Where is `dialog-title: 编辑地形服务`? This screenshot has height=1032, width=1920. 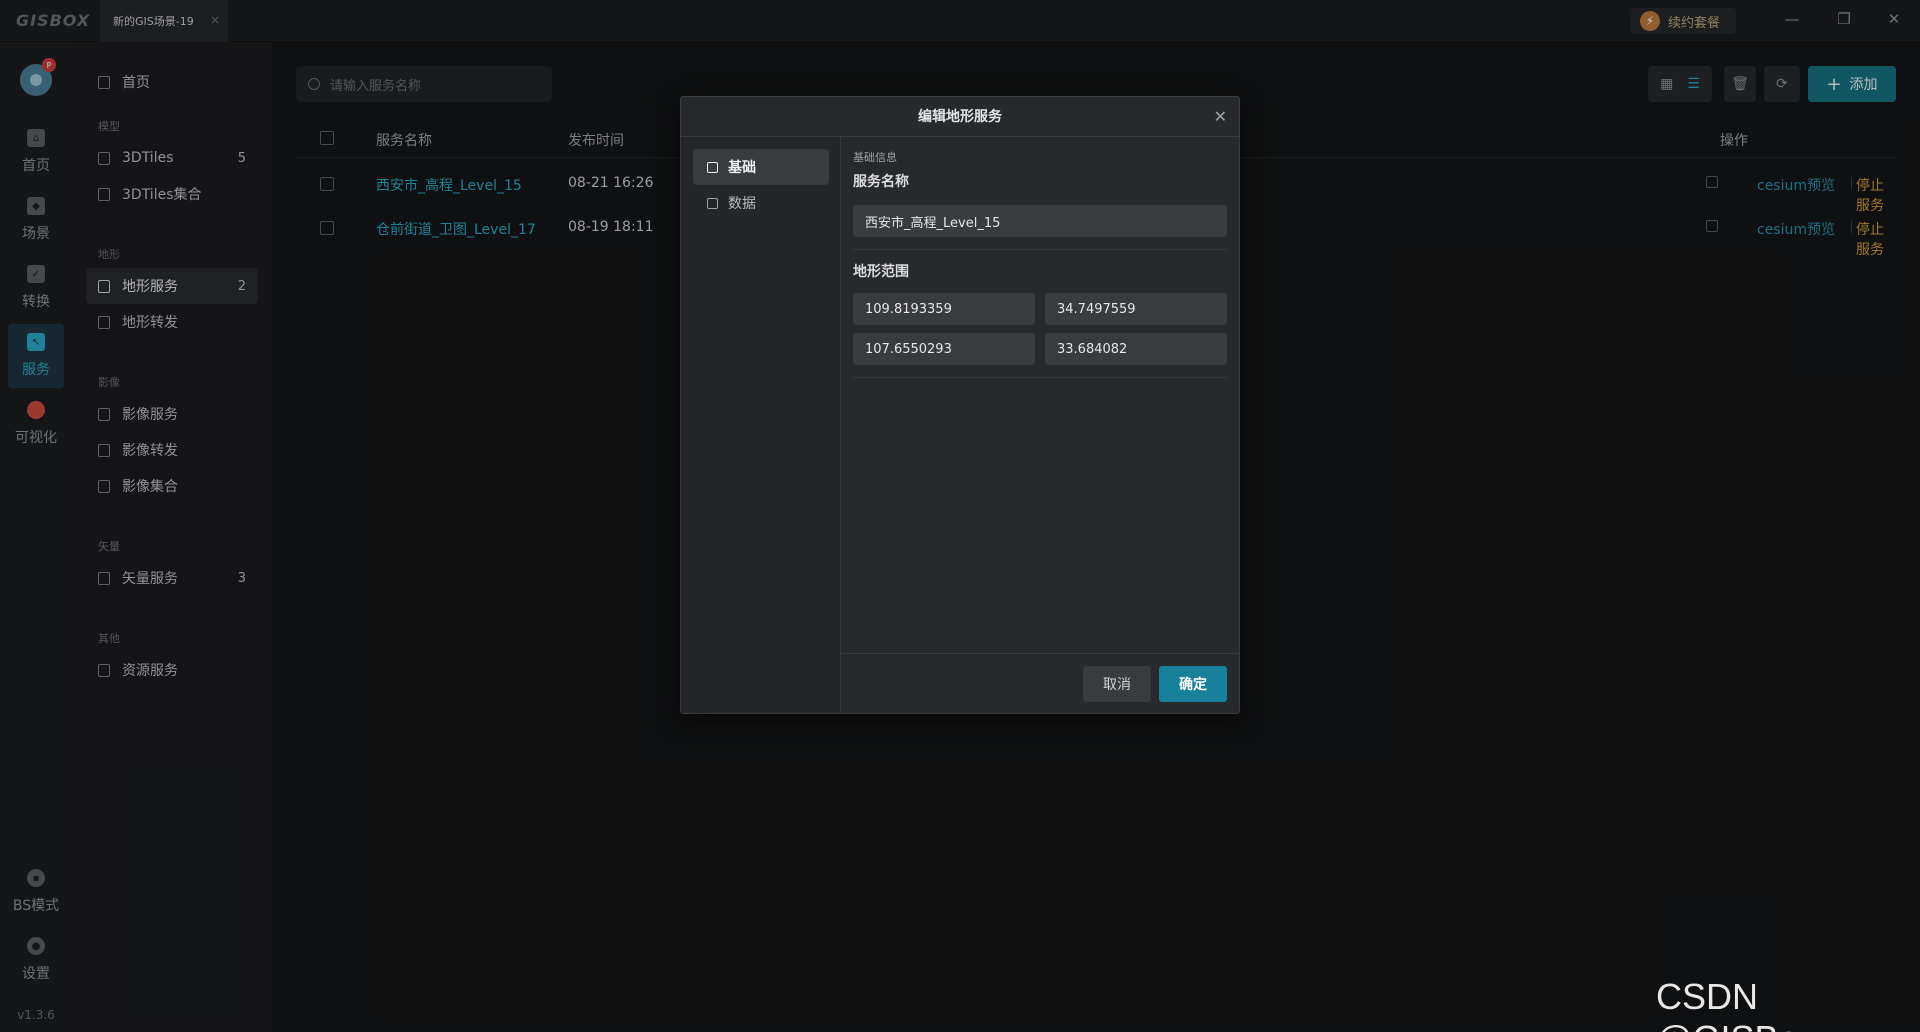 dialog-title: 编辑地形服务 is located at coordinates (960, 117).